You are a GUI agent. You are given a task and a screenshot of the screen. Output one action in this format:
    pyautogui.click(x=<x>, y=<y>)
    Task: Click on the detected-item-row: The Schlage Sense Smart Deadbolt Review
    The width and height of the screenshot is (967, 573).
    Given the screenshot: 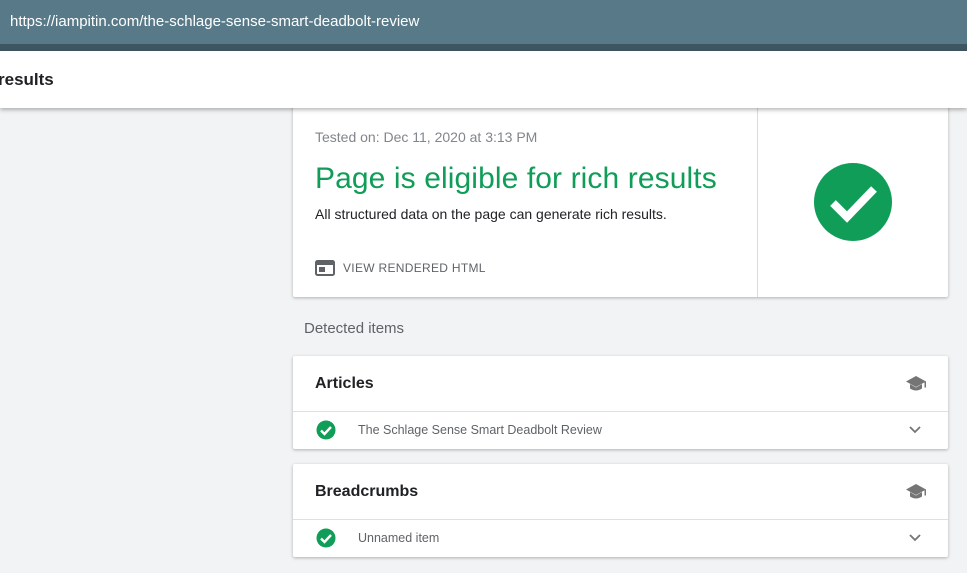 What is the action you would take?
    pyautogui.click(x=620, y=430)
    